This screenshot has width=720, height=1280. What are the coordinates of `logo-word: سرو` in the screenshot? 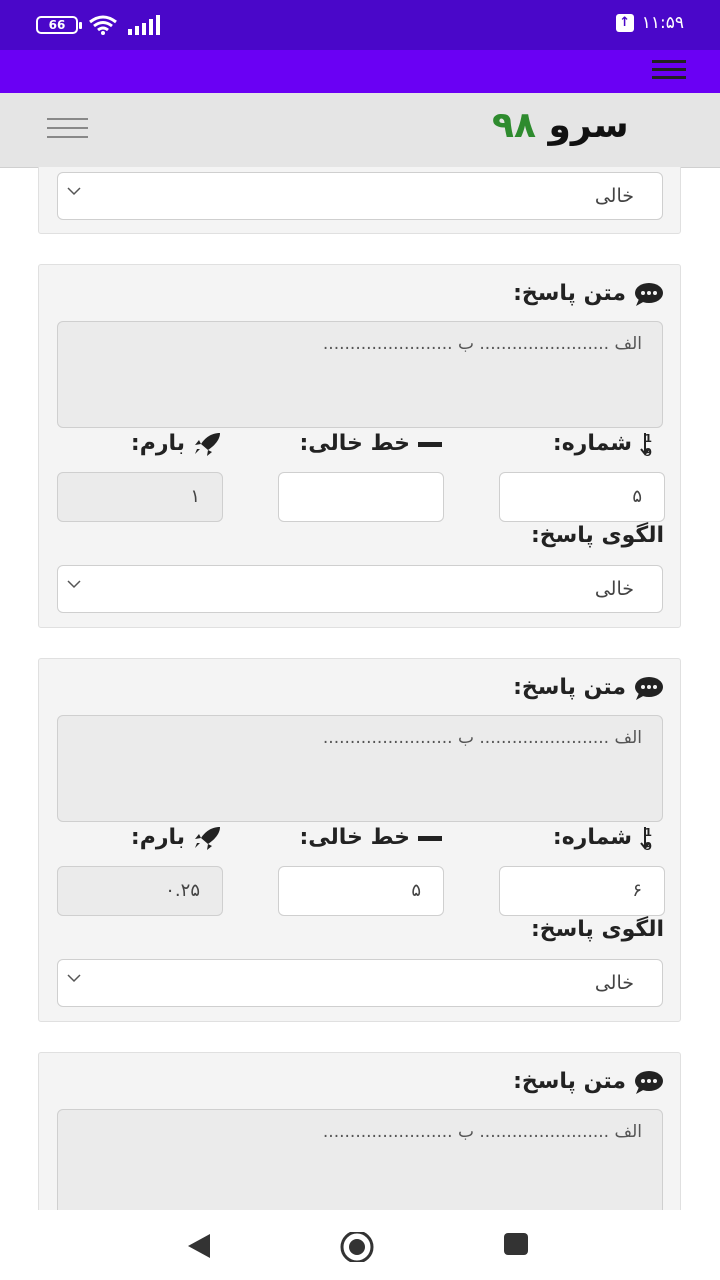 It's located at (588, 125).